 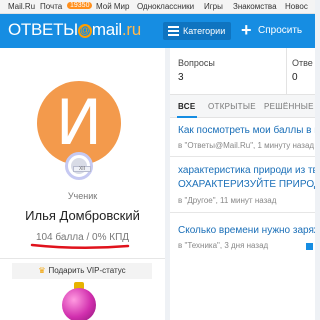 What do you see at coordinates (223, 245) in the screenshot?
I see `question-meta: в "Техника", 3 дня назад` at bounding box center [223, 245].